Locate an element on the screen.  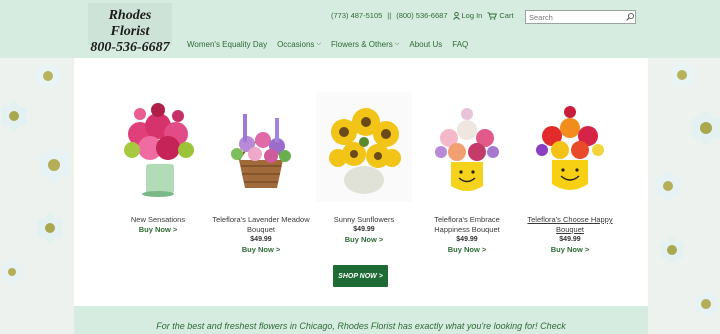
nav-about-us: About Us is located at coordinates (425, 44).